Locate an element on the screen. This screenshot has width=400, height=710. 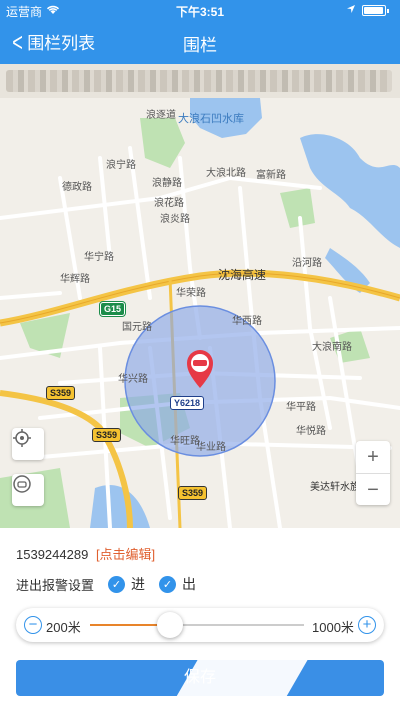
nav-bar: < 围栏列表 围栏 is located at coordinates (200, 42).